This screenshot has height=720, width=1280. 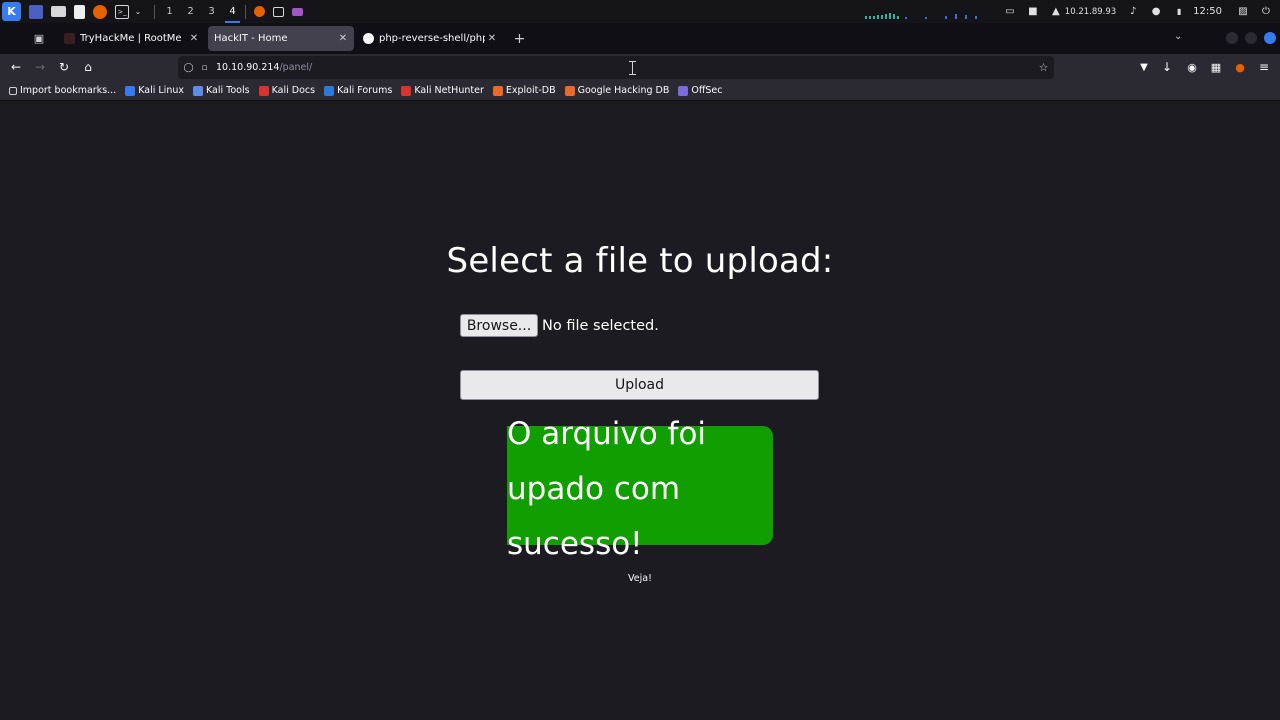 What do you see at coordinates (64, 67) in the screenshot?
I see `reload-icon: ↻` at bounding box center [64, 67].